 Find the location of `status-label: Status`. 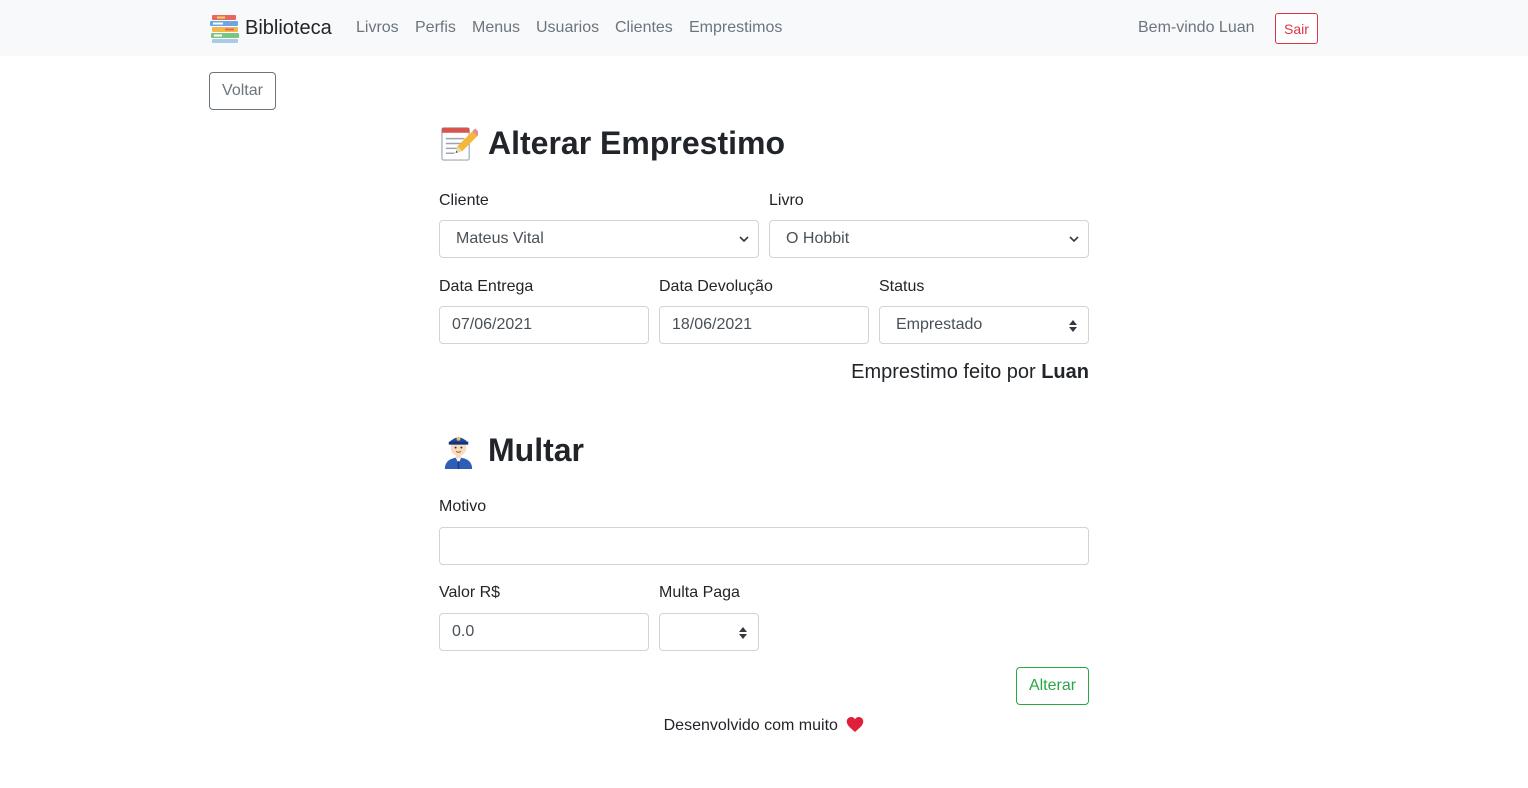

status-label: Status is located at coordinates (902, 286).